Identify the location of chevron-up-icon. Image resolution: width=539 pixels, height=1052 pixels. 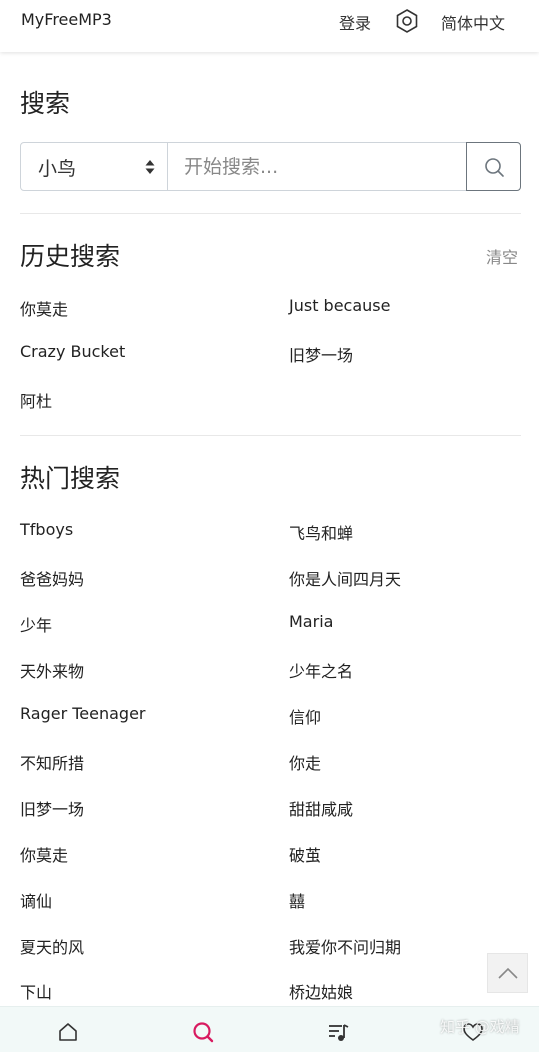
(508, 973).